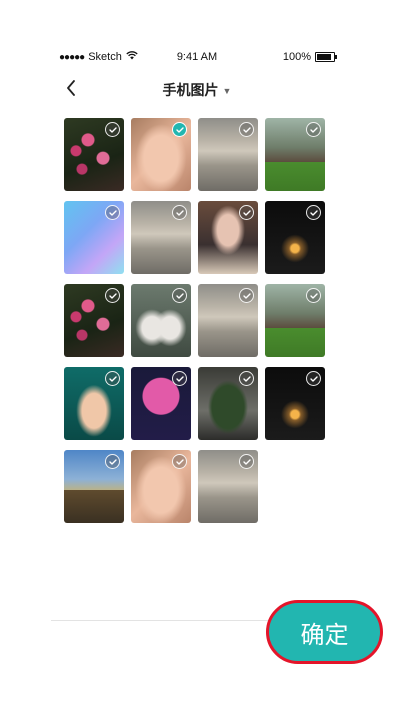  What do you see at coordinates (161, 403) in the screenshot?
I see `photo-poster` at bounding box center [161, 403].